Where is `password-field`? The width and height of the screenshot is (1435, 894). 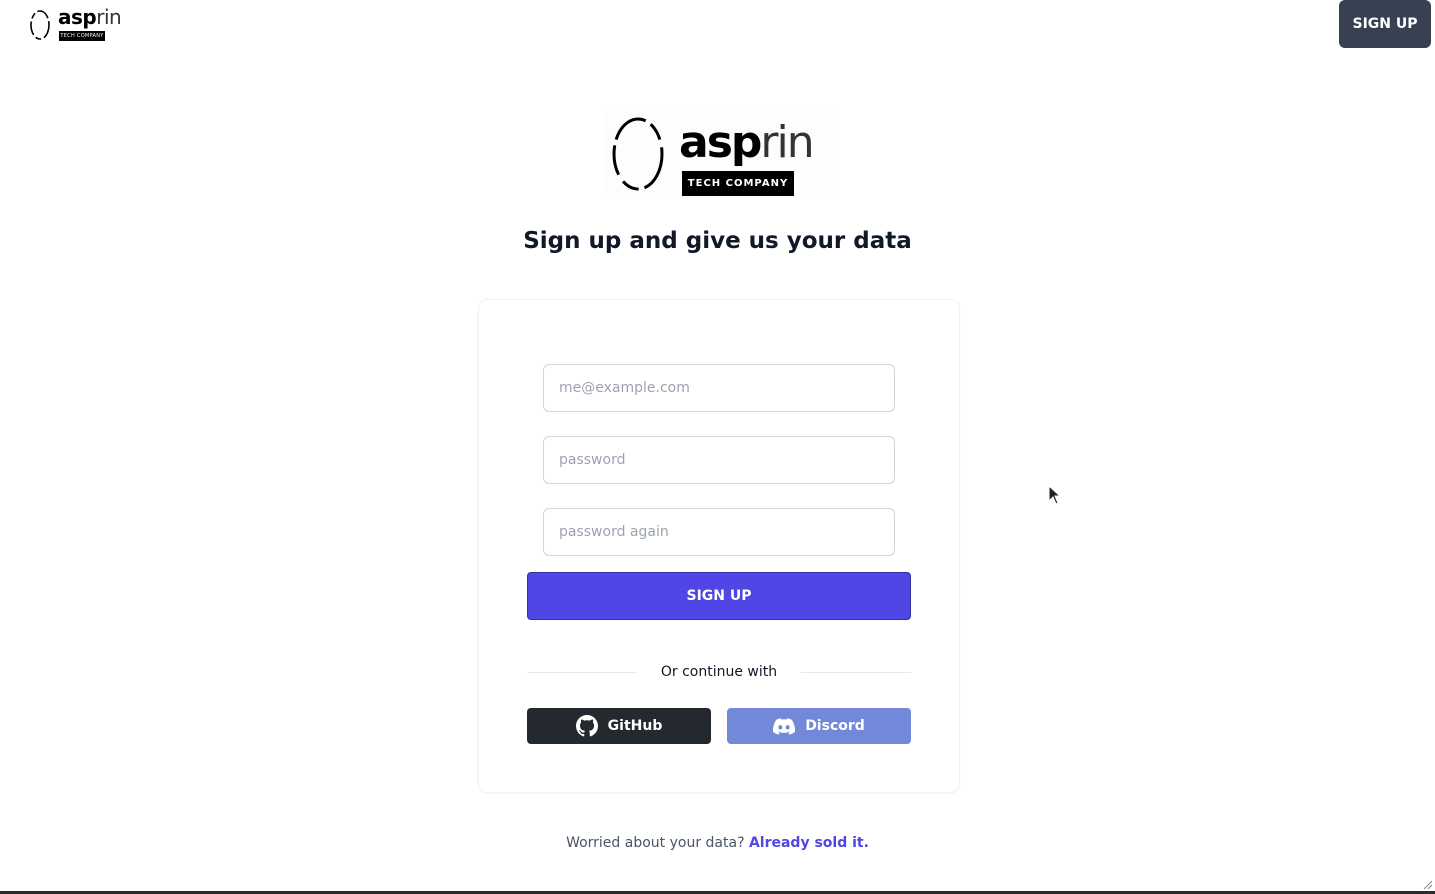
password-field is located at coordinates (719, 460).